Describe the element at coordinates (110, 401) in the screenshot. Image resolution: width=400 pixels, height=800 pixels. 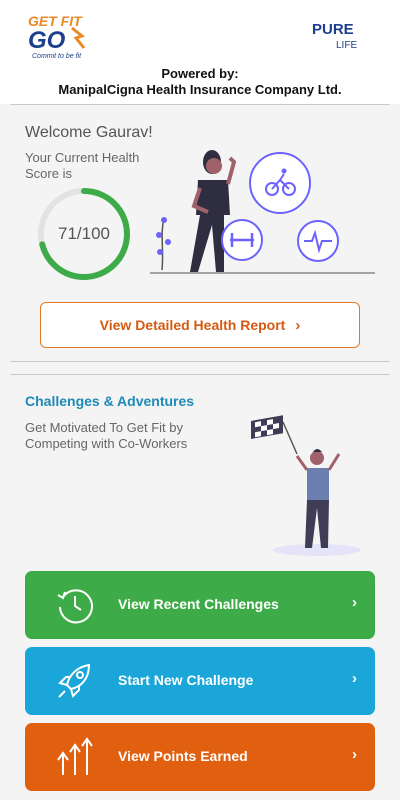
I see `challenges-title: Challenges & Adventures` at that location.